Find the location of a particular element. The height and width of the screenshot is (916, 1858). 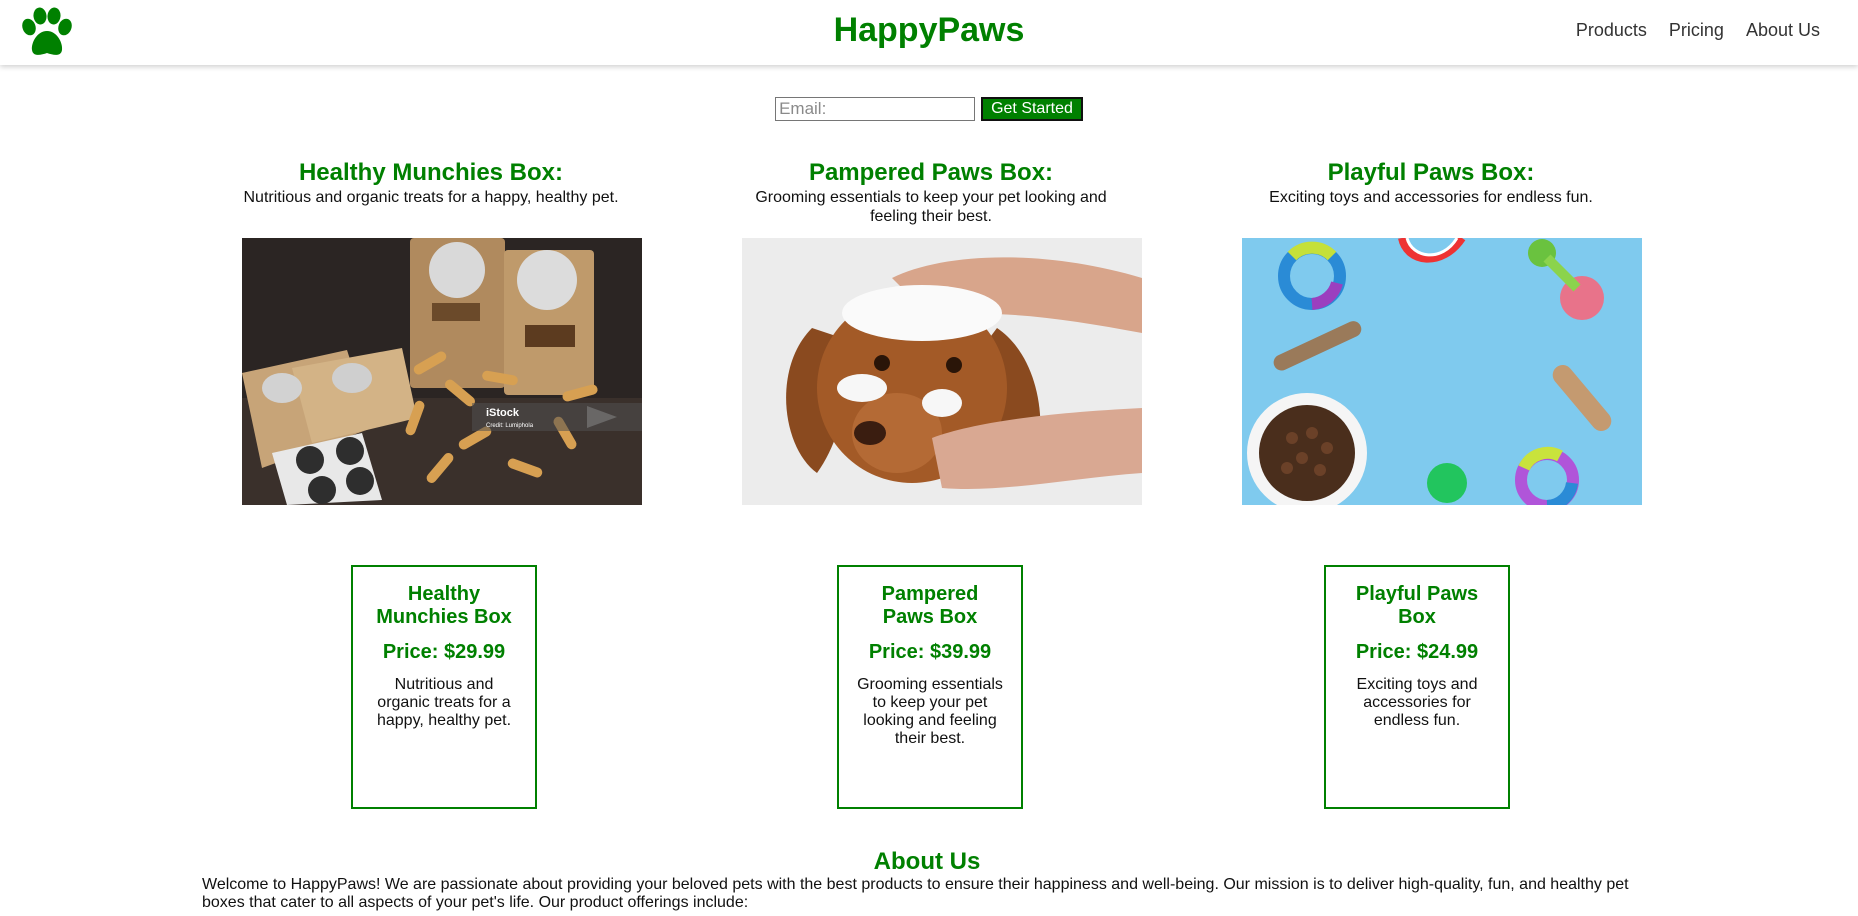

price-card-price: Price: $24.99 is located at coordinates (1417, 652).